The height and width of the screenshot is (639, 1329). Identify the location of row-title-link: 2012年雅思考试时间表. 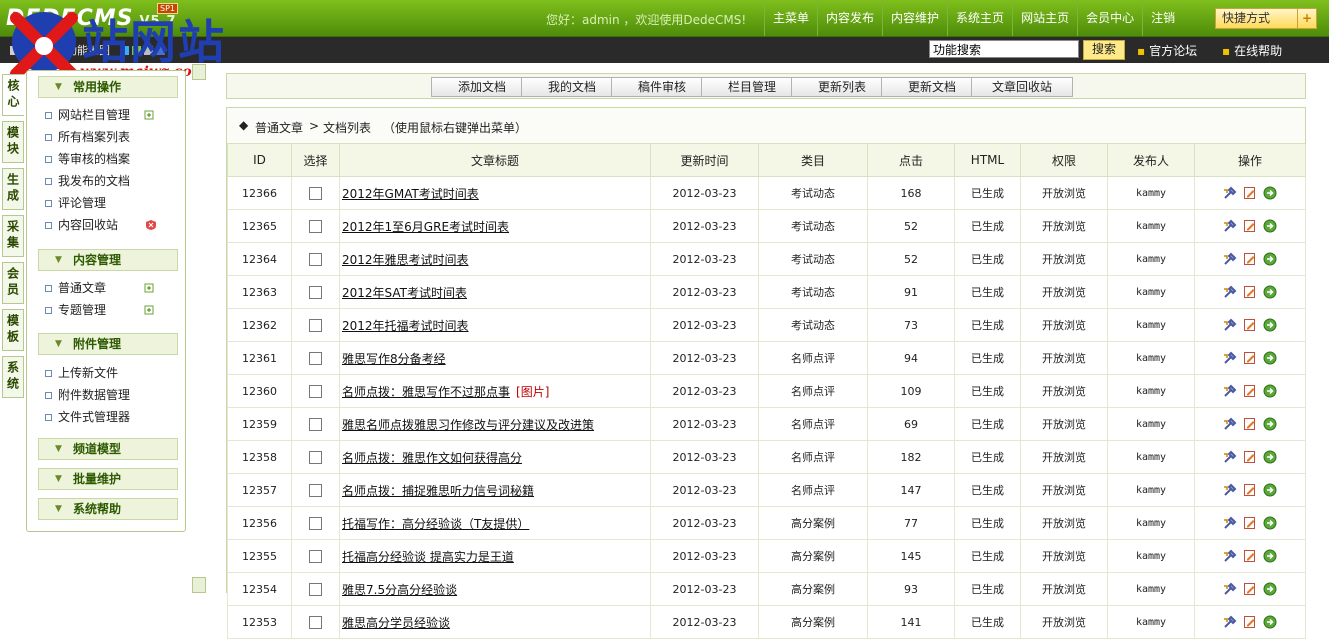
(405, 260).